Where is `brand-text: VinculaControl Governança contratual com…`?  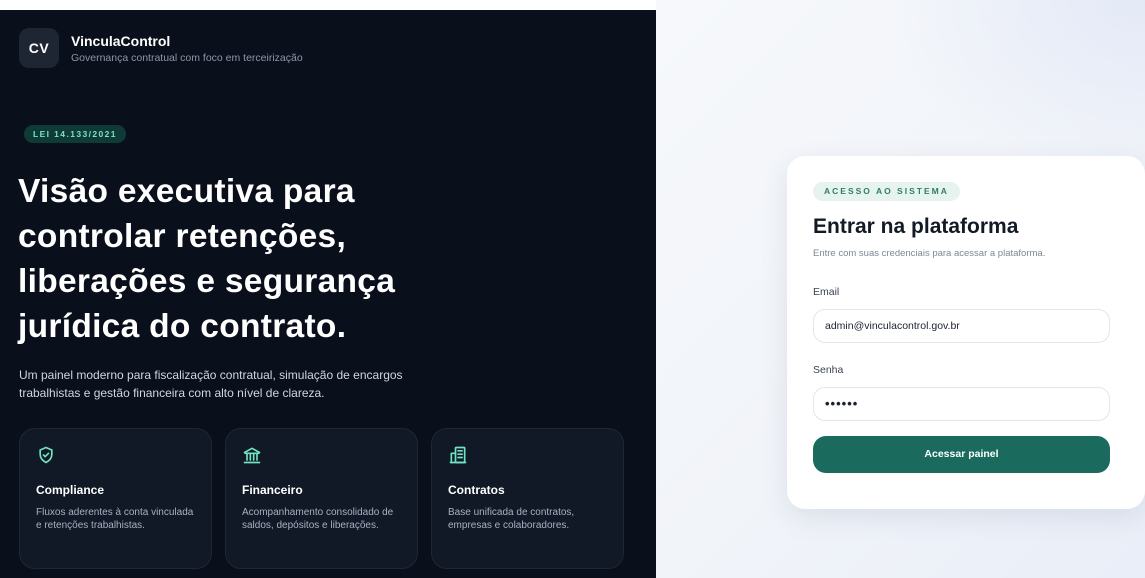 brand-text: VinculaControl Governança contratual com… is located at coordinates (187, 48).